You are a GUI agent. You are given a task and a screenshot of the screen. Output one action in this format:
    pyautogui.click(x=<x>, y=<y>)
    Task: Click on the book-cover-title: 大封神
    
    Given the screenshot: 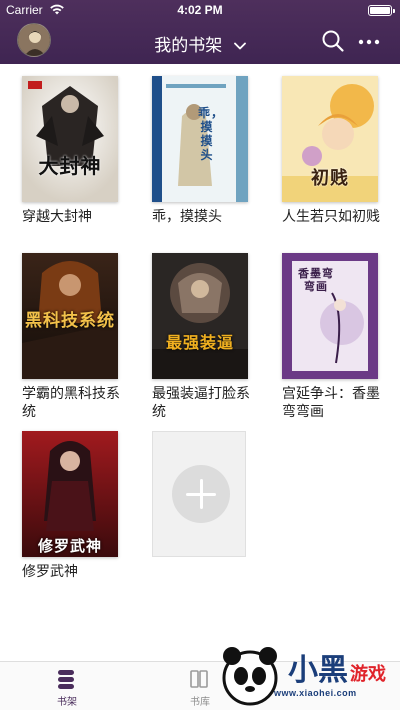 What is the action you would take?
    pyautogui.click(x=70, y=166)
    